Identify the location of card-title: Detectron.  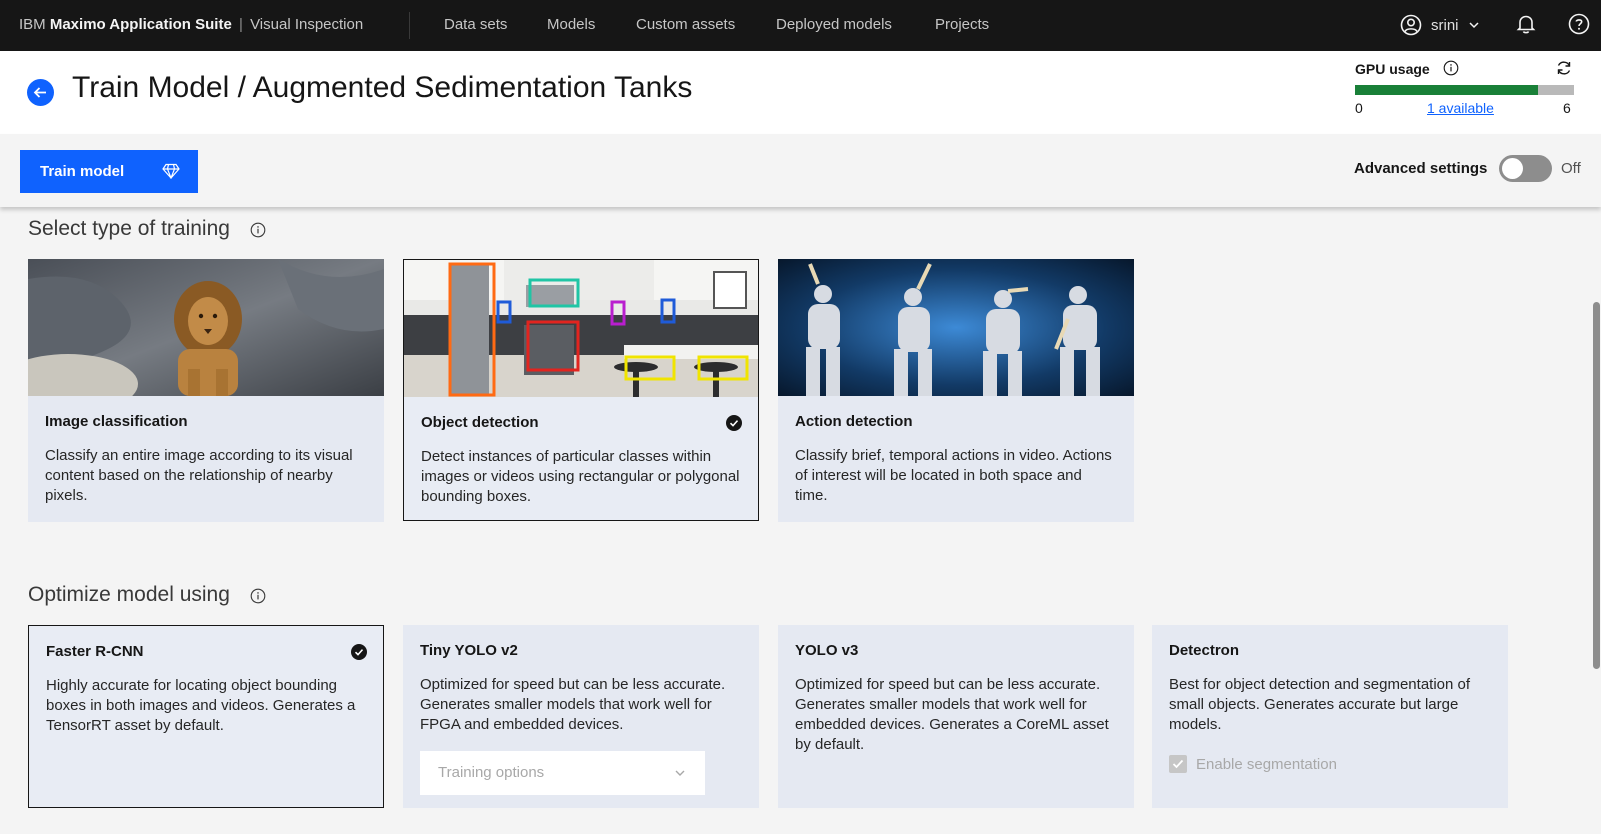
(1204, 650).